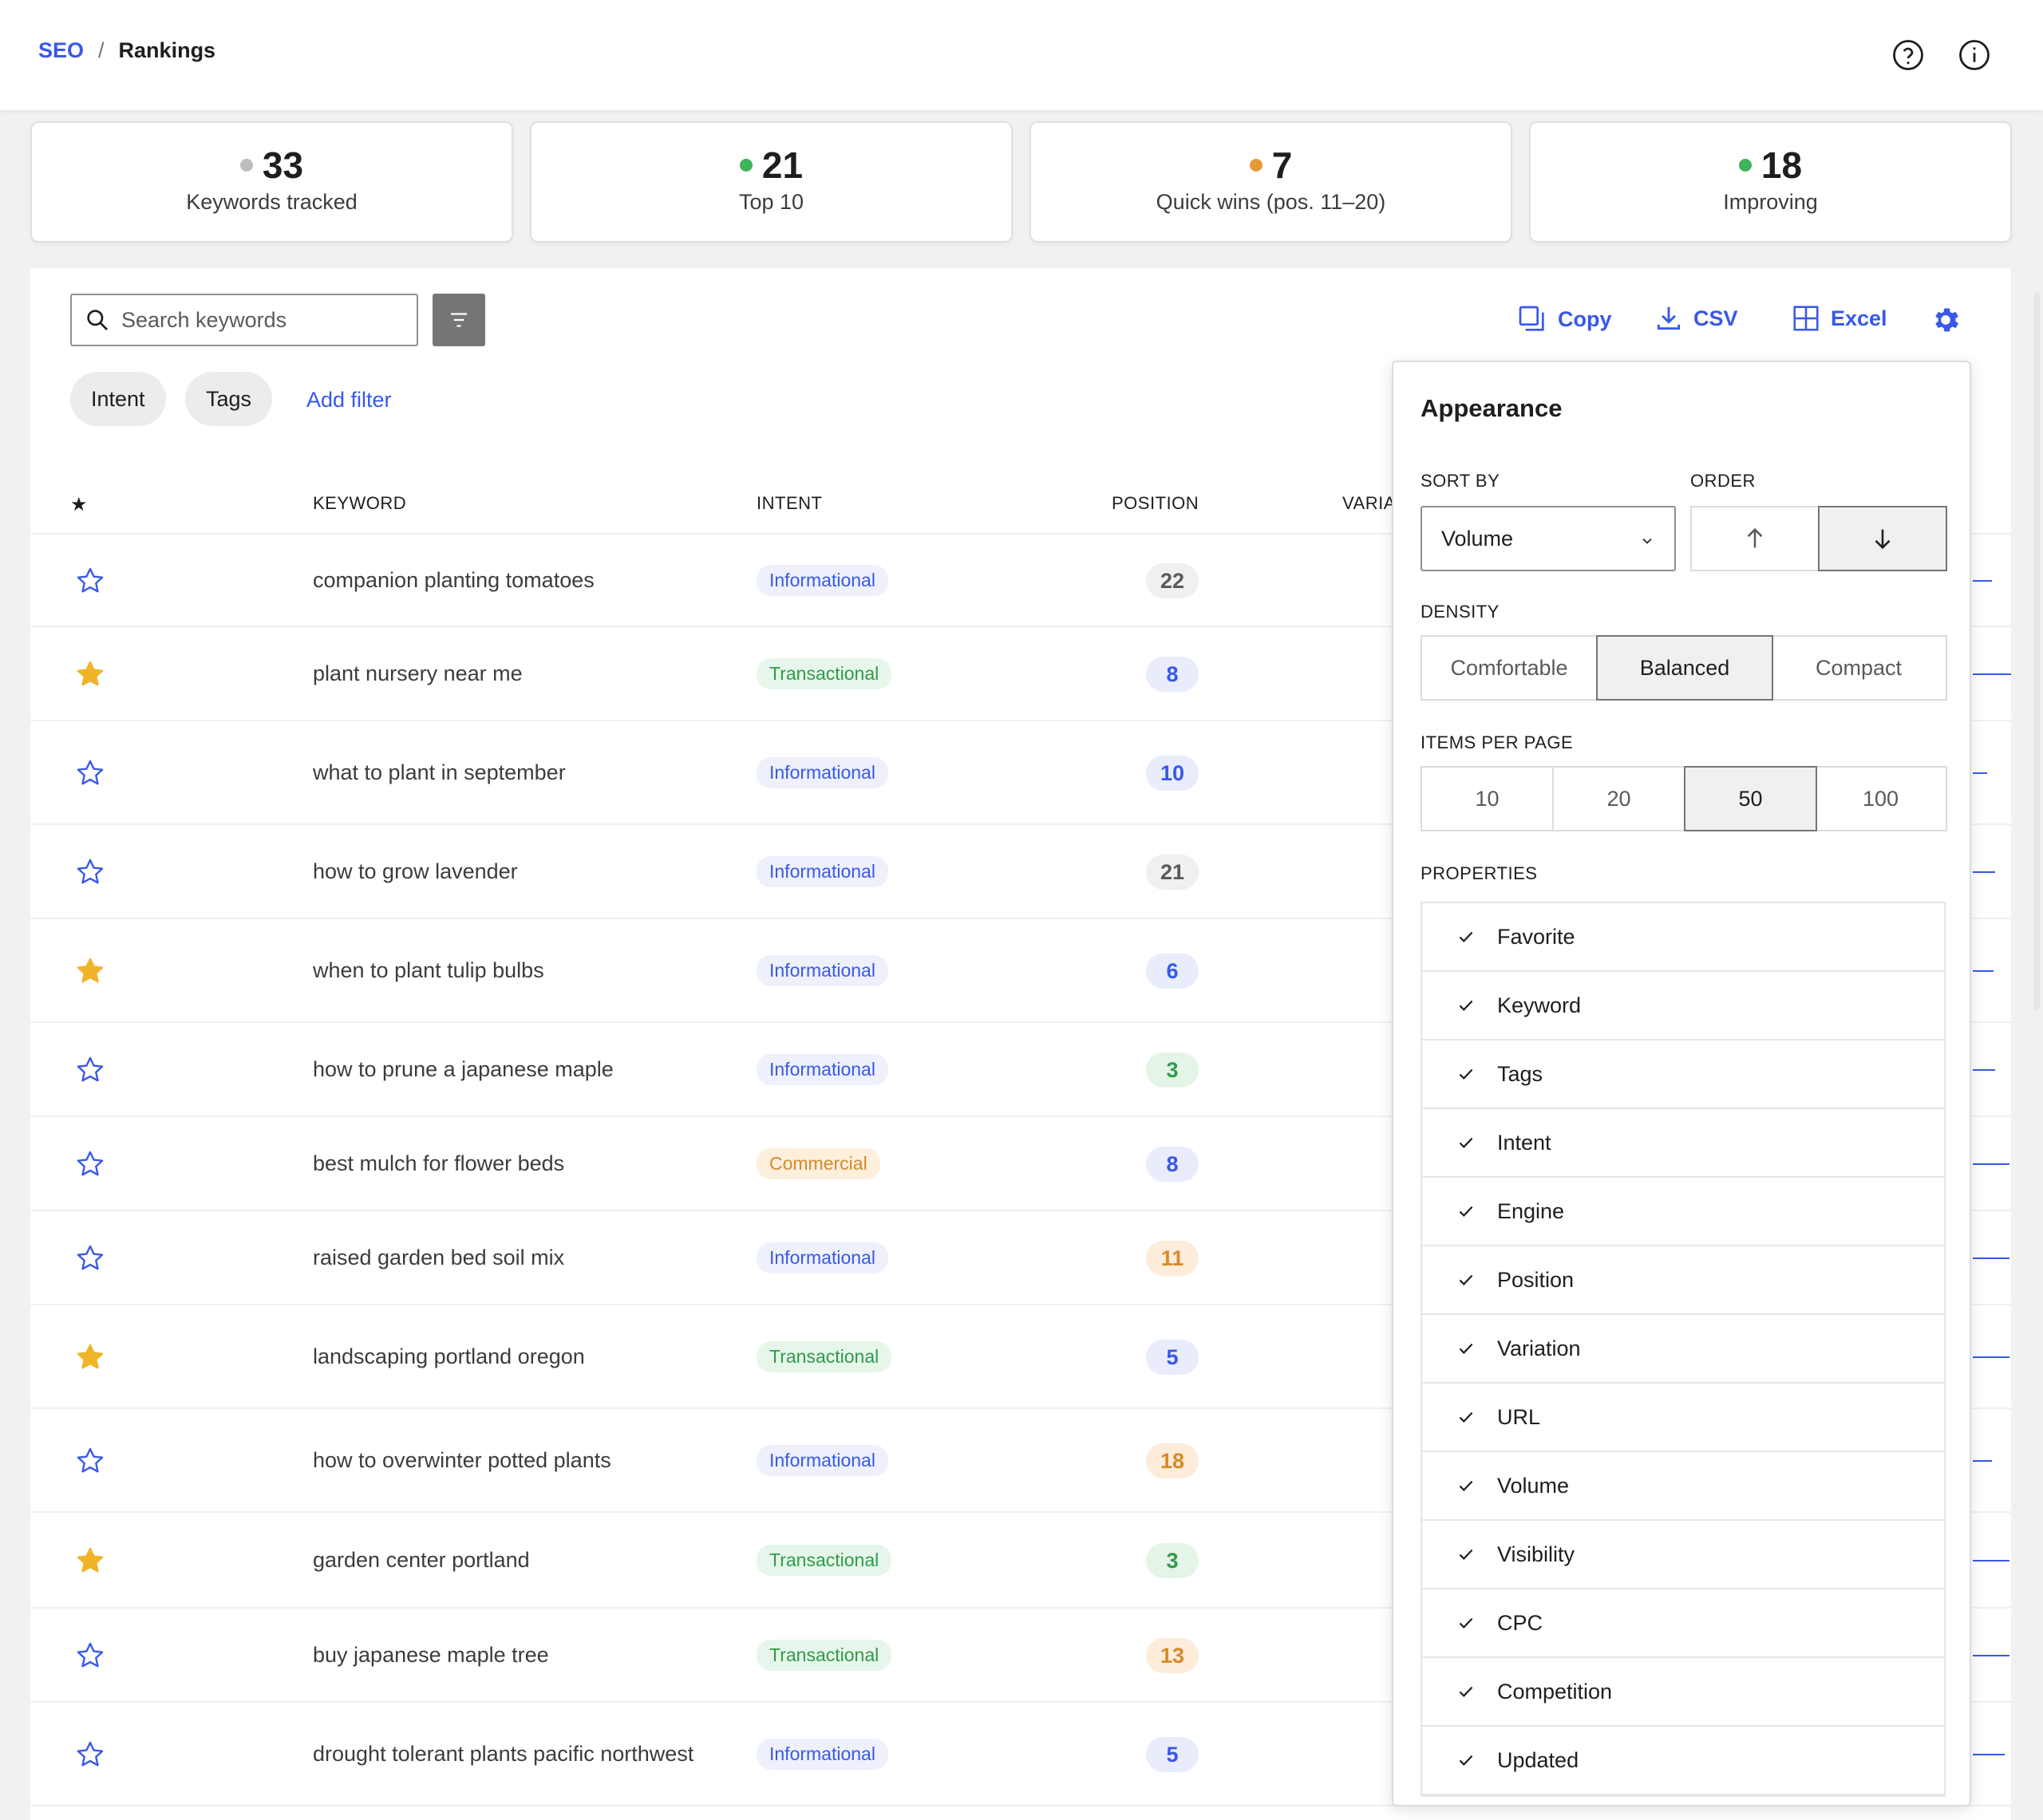 This screenshot has width=2043, height=1820. What do you see at coordinates (1683, 1074) in the screenshot?
I see `property-item: Tags` at bounding box center [1683, 1074].